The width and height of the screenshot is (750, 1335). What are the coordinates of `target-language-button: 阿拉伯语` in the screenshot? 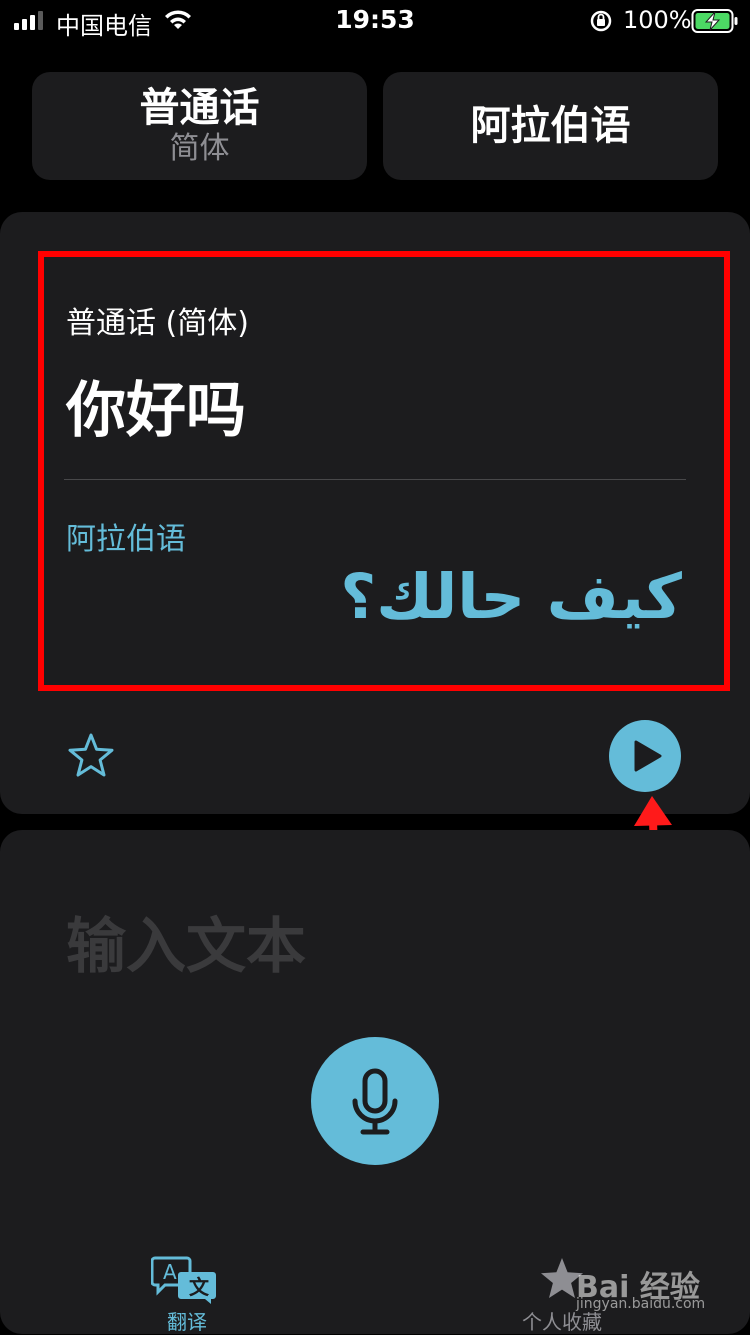 It's located at (550, 126).